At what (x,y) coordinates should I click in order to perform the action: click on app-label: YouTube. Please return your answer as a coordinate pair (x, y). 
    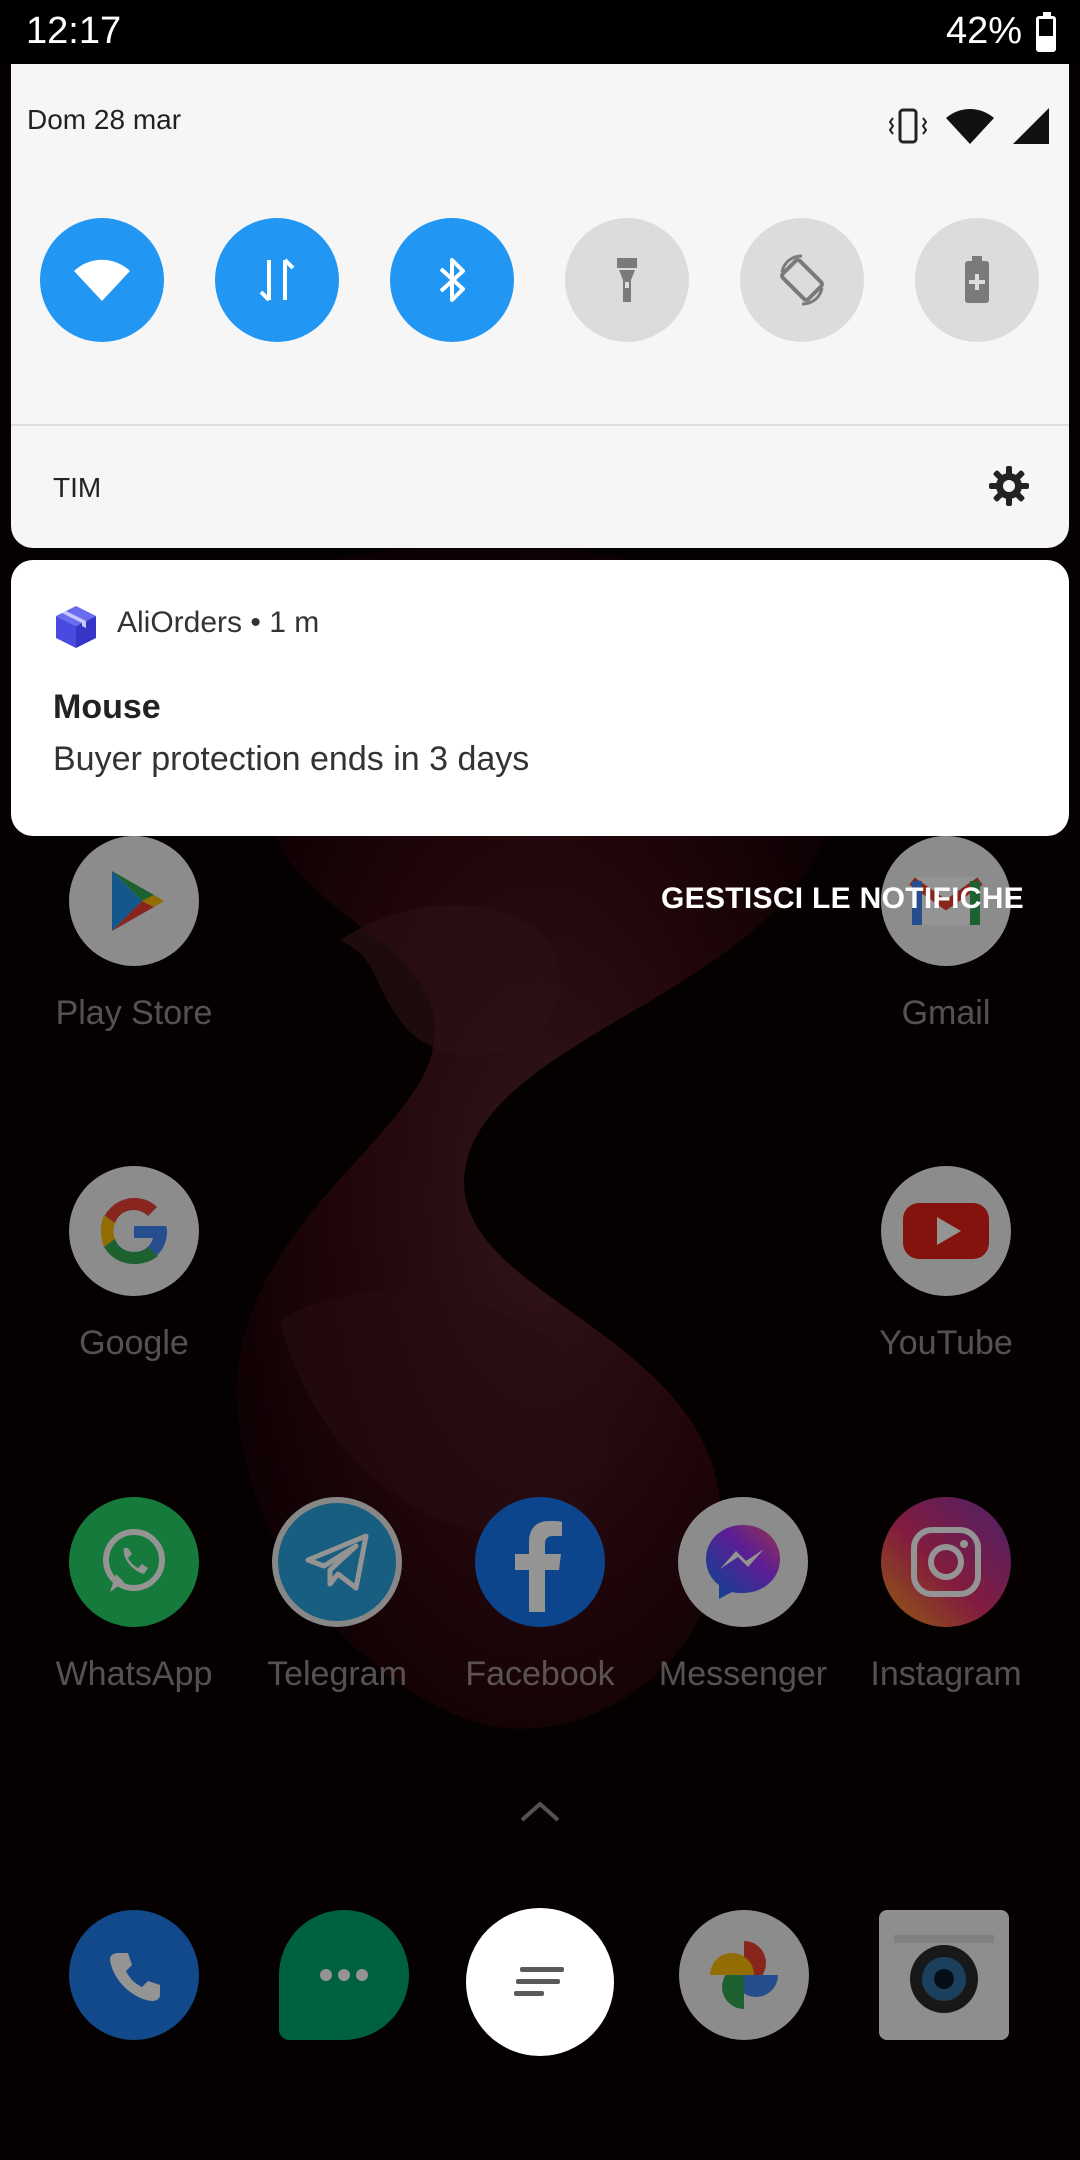
    Looking at the image, I should click on (946, 1343).